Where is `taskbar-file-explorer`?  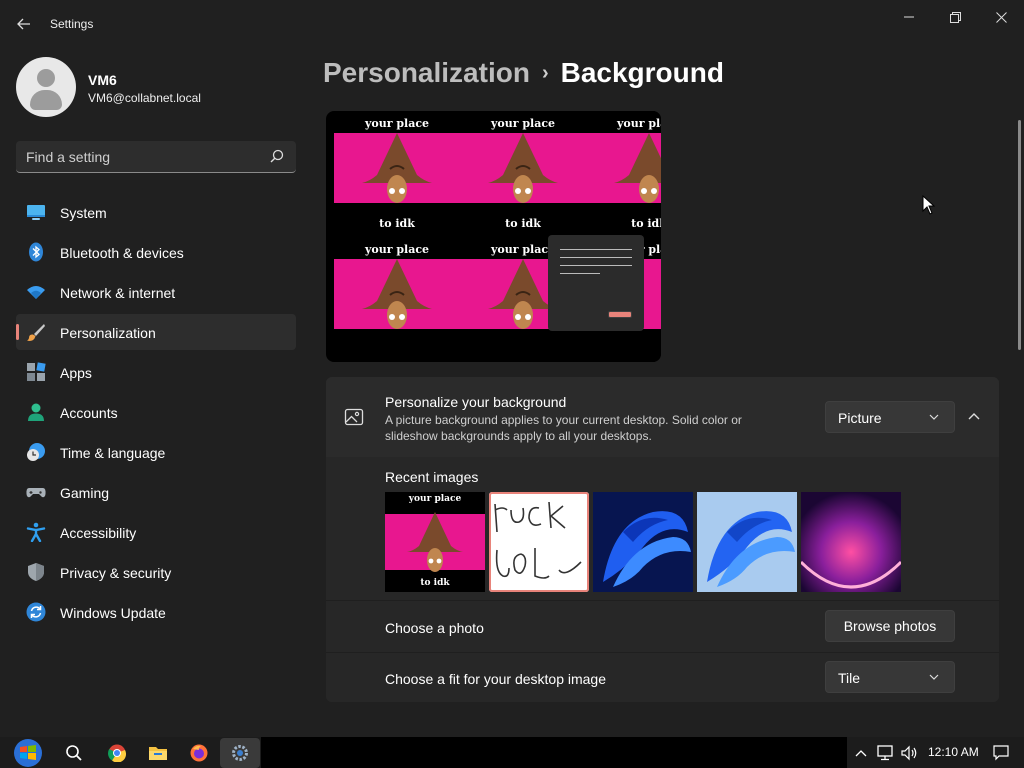 taskbar-file-explorer is located at coordinates (158, 753).